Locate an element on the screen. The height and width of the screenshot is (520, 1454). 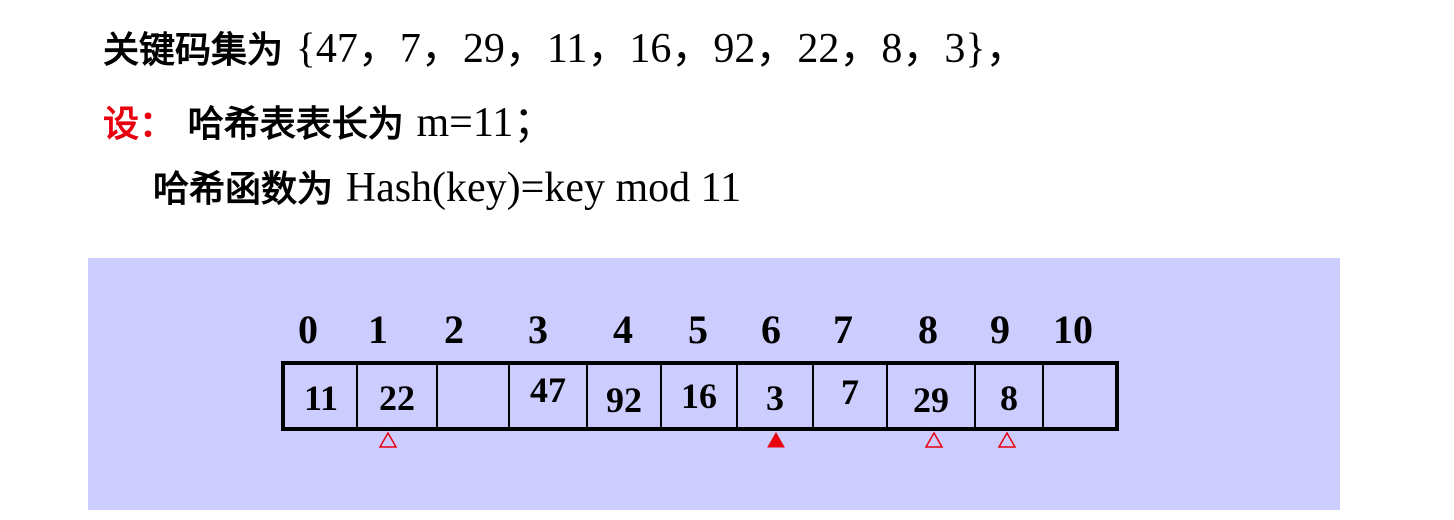
hash-table: 11 22 47 92 16 3 7 29 8 is located at coordinates (700, 396).